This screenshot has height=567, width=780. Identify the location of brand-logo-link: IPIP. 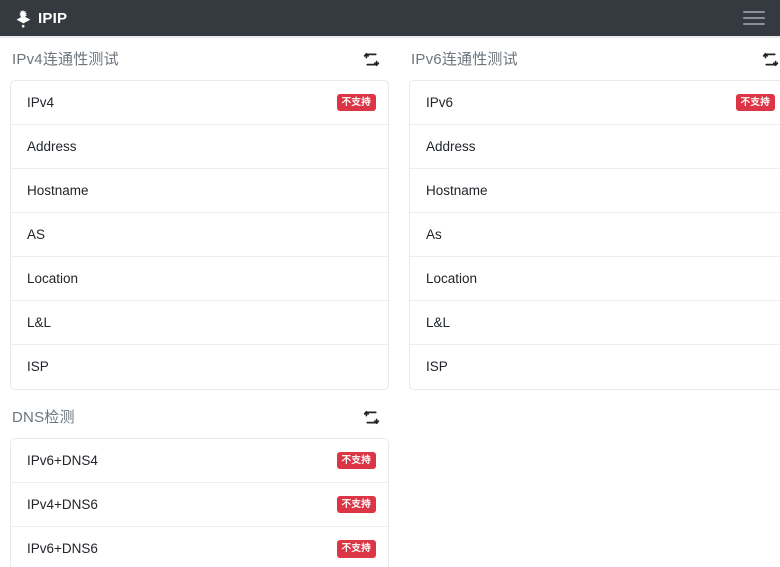
(40, 18).